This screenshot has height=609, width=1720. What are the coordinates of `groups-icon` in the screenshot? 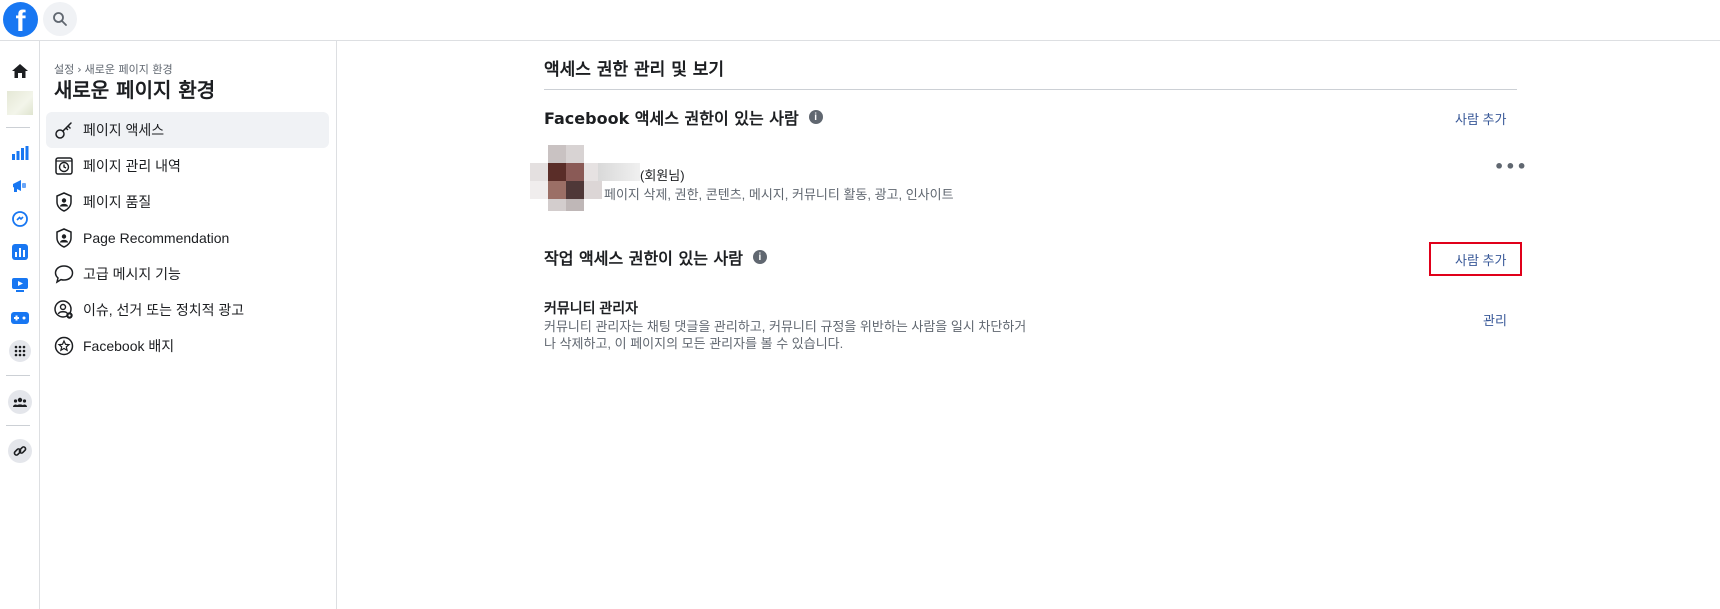 It's located at (20, 402).